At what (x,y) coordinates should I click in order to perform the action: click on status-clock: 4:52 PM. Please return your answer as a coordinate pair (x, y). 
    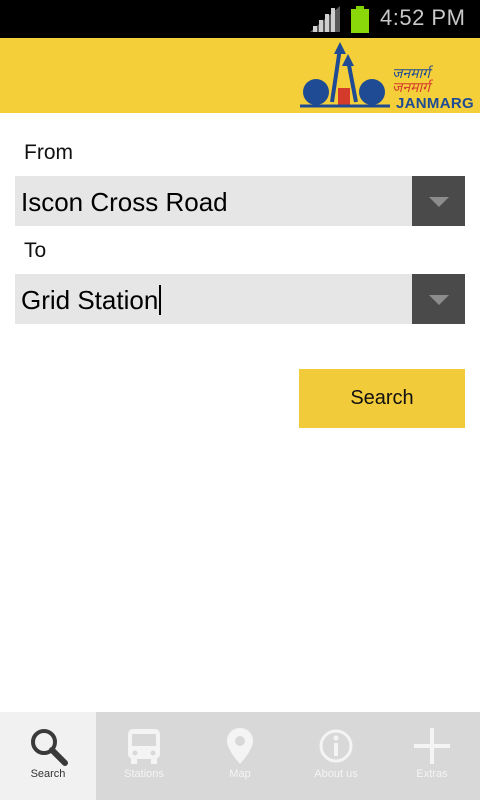
    Looking at the image, I should click on (423, 17).